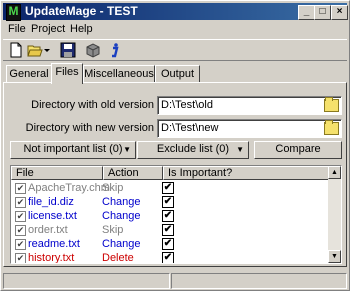 Image resolution: width=350 pixels, height=291 pixels. Describe the element at coordinates (298, 150) in the screenshot. I see `compare-button: Compare` at that location.